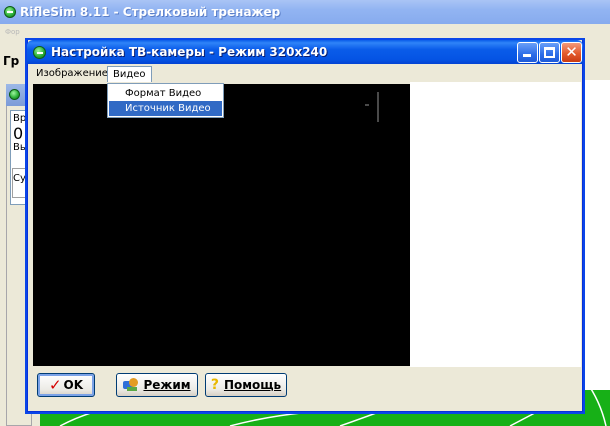 The width and height of the screenshot is (610, 426). I want to click on maximize-button, so click(549, 52).